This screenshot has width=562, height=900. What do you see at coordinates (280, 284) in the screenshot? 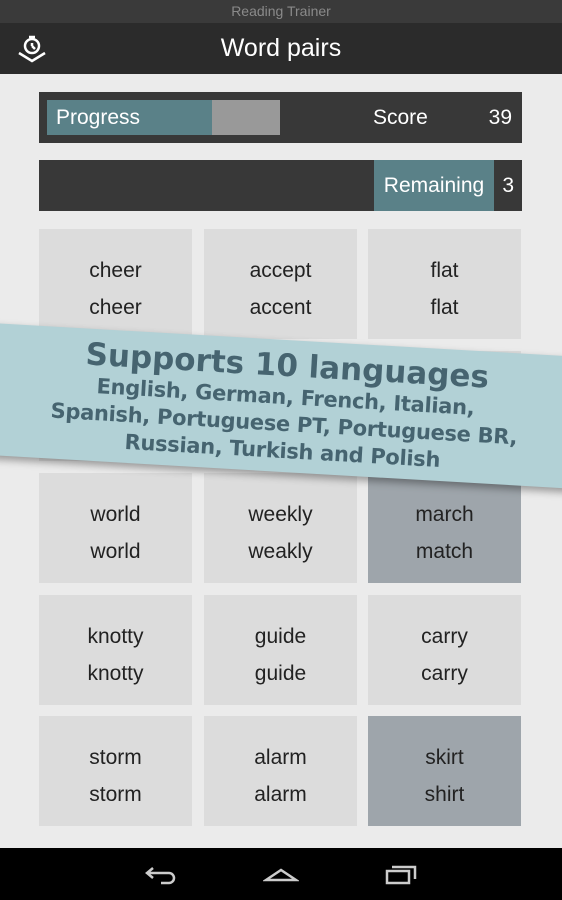
I see `word-pair-cell: accept accent` at bounding box center [280, 284].